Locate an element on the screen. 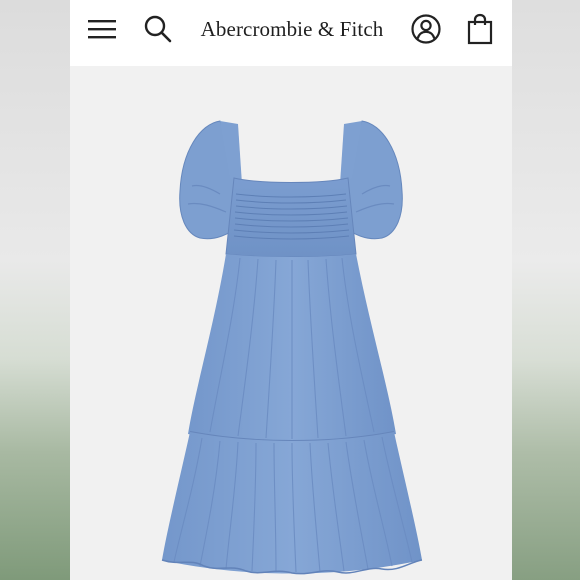 The image size is (580, 580). search-icon is located at coordinates (158, 29).